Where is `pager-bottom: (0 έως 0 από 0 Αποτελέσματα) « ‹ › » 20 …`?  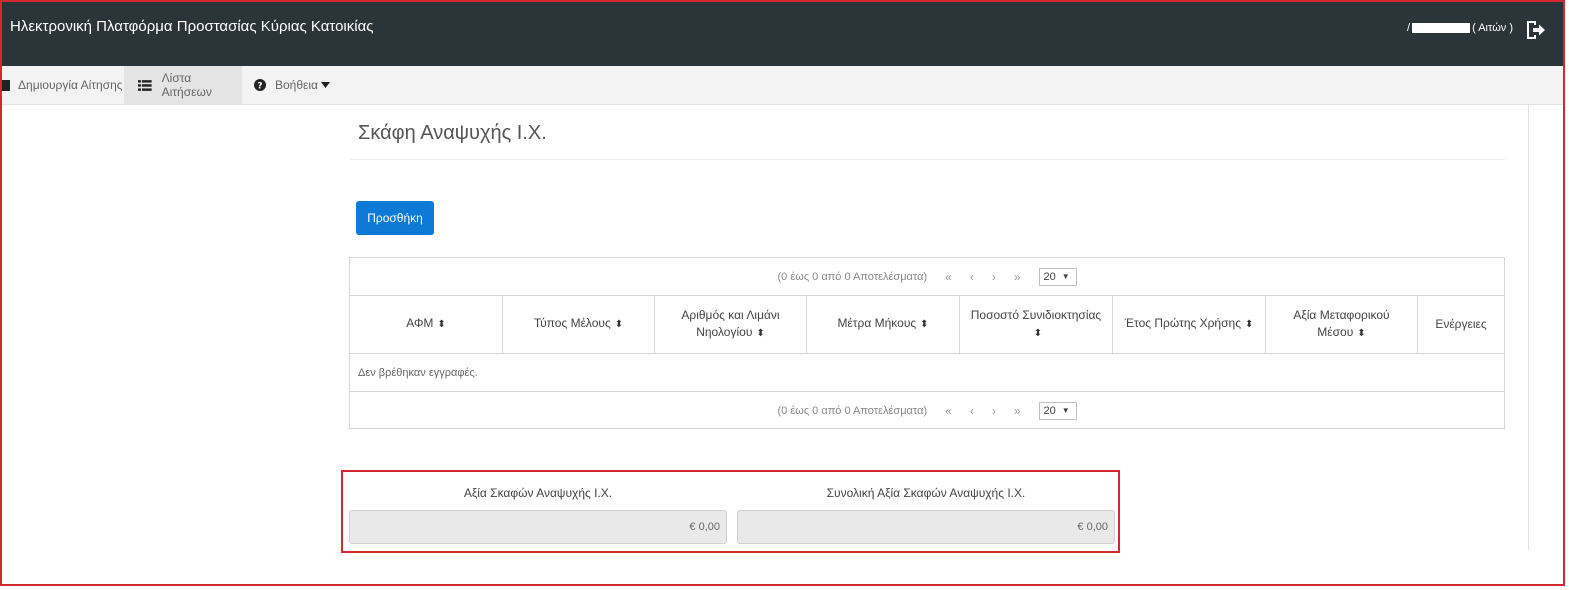 pager-bottom: (0 έως 0 από 0 Αποτελέσματα) « ‹ › » 20 … is located at coordinates (927, 410).